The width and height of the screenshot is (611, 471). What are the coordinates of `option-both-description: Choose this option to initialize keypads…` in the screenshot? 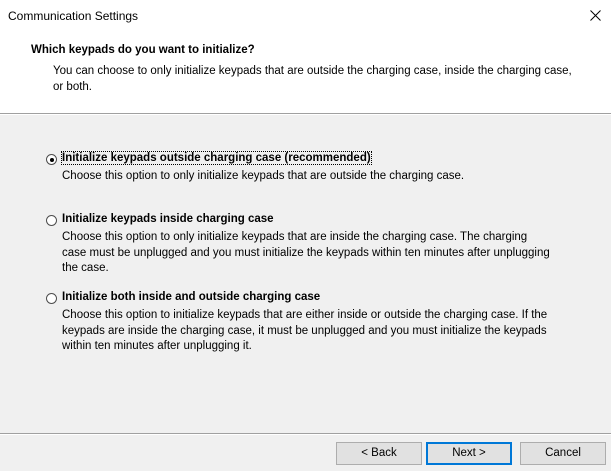 It's located at (305, 330).